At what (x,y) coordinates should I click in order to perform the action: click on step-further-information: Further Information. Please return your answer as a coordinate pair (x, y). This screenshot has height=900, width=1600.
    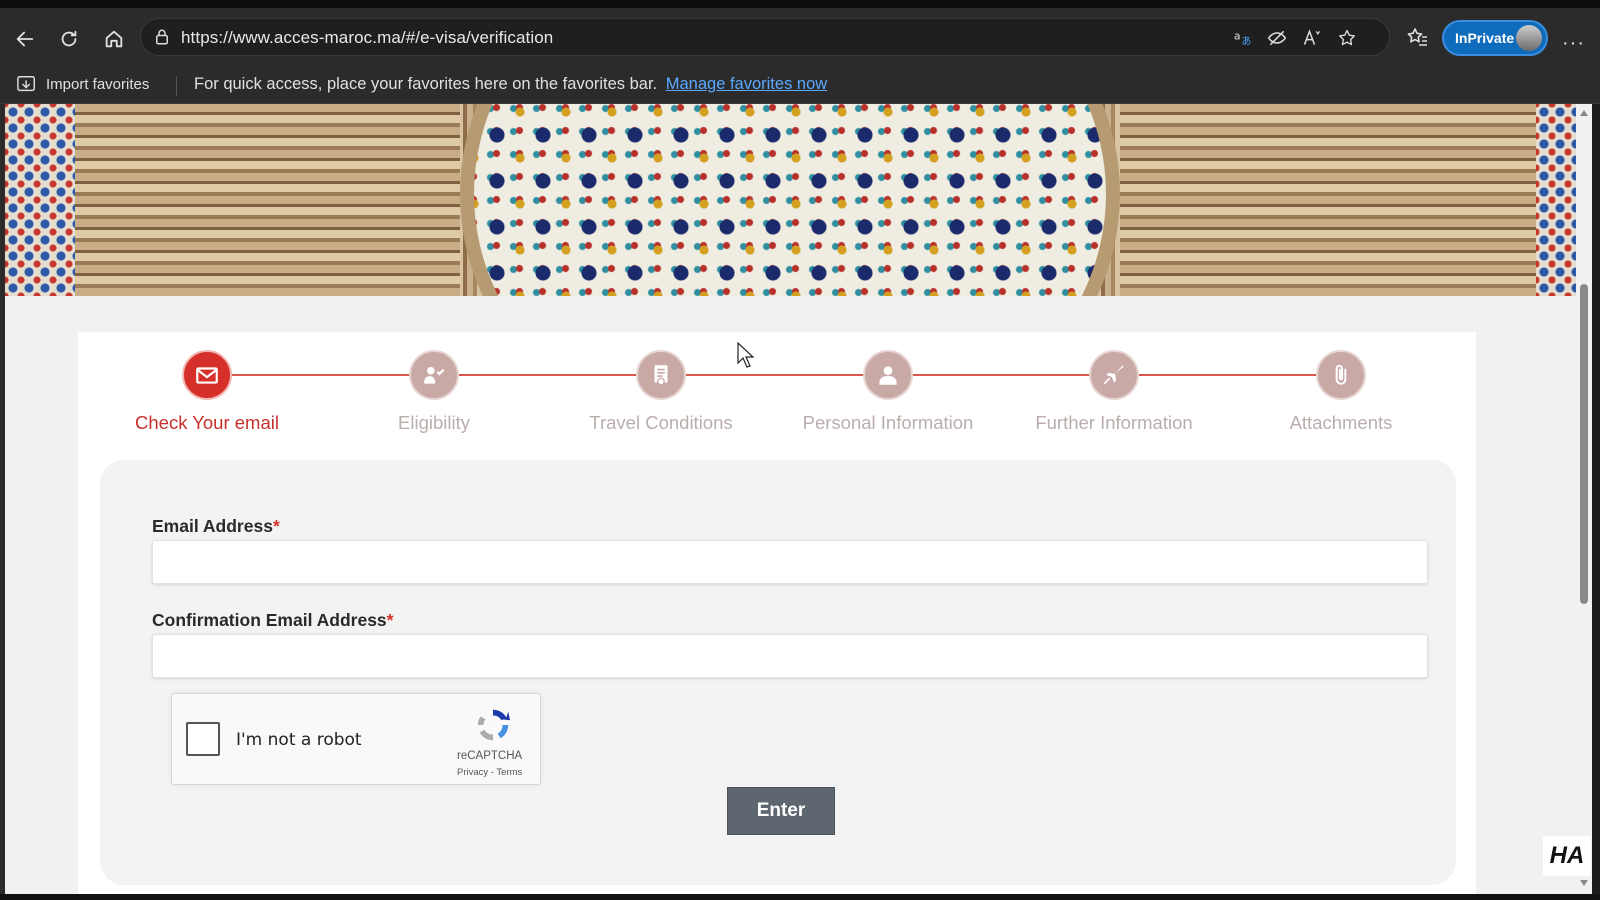
    Looking at the image, I should click on (1114, 392).